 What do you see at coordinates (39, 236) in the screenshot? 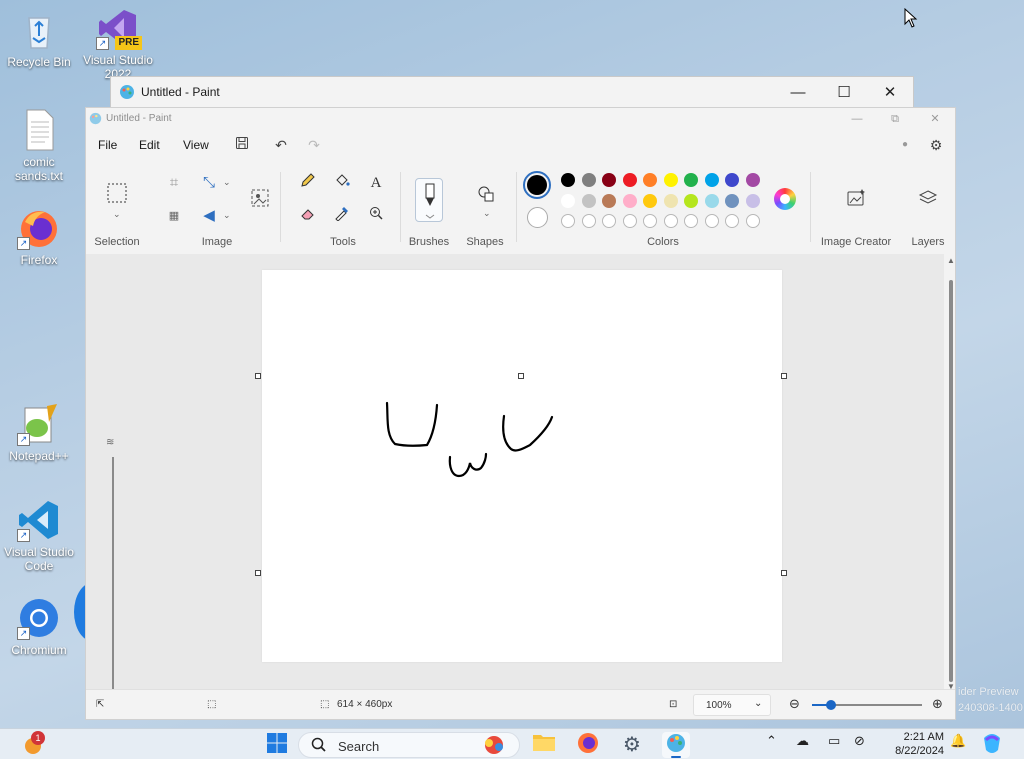
I see `desktop-icon-firefox: ↗ Firefox` at bounding box center [39, 236].